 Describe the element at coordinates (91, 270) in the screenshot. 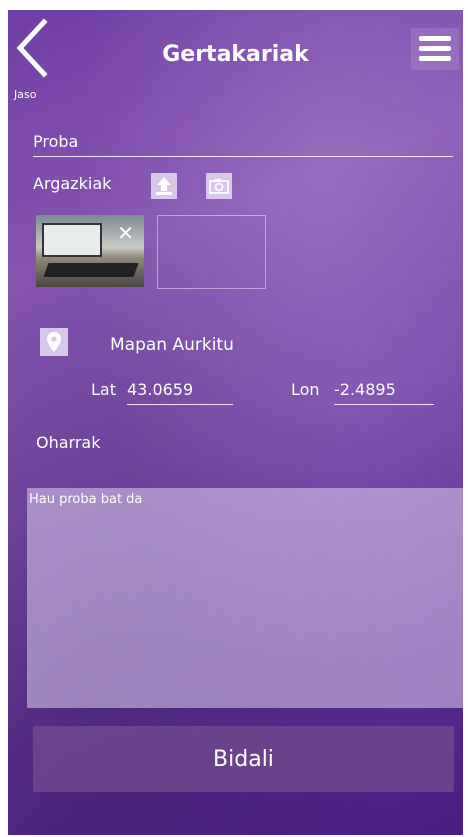

I see `thumbnail-image-keyboard` at that location.